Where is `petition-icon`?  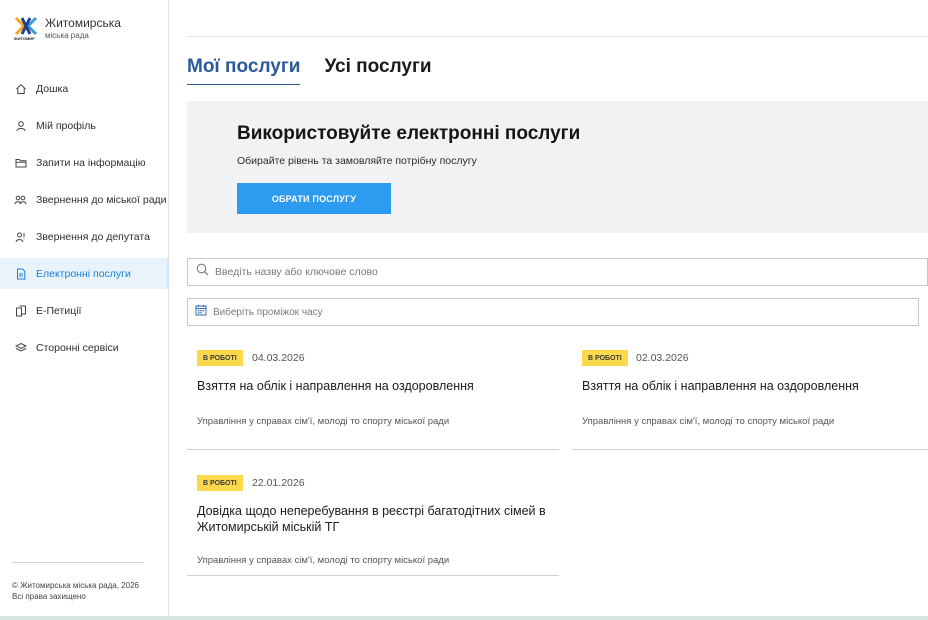
petition-icon is located at coordinates (20, 310).